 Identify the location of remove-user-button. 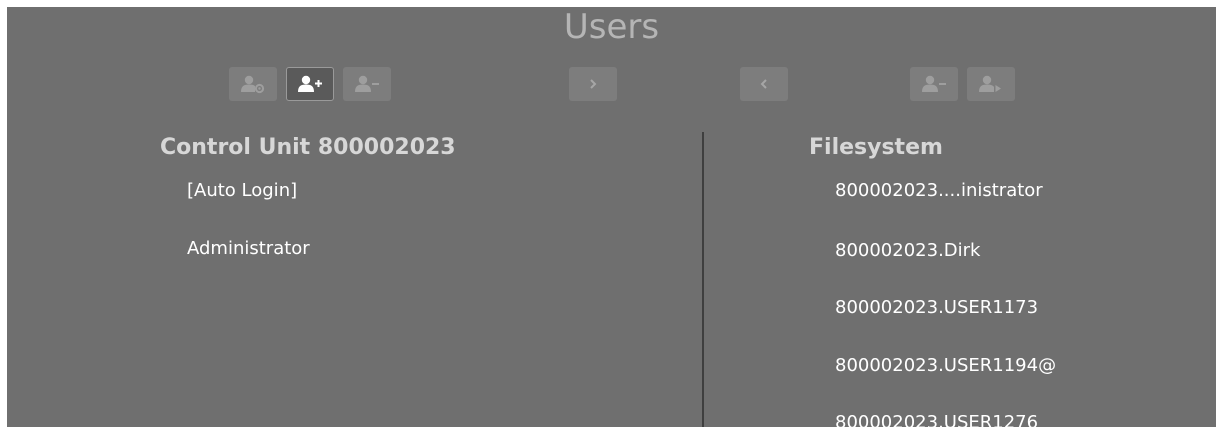
(367, 84).